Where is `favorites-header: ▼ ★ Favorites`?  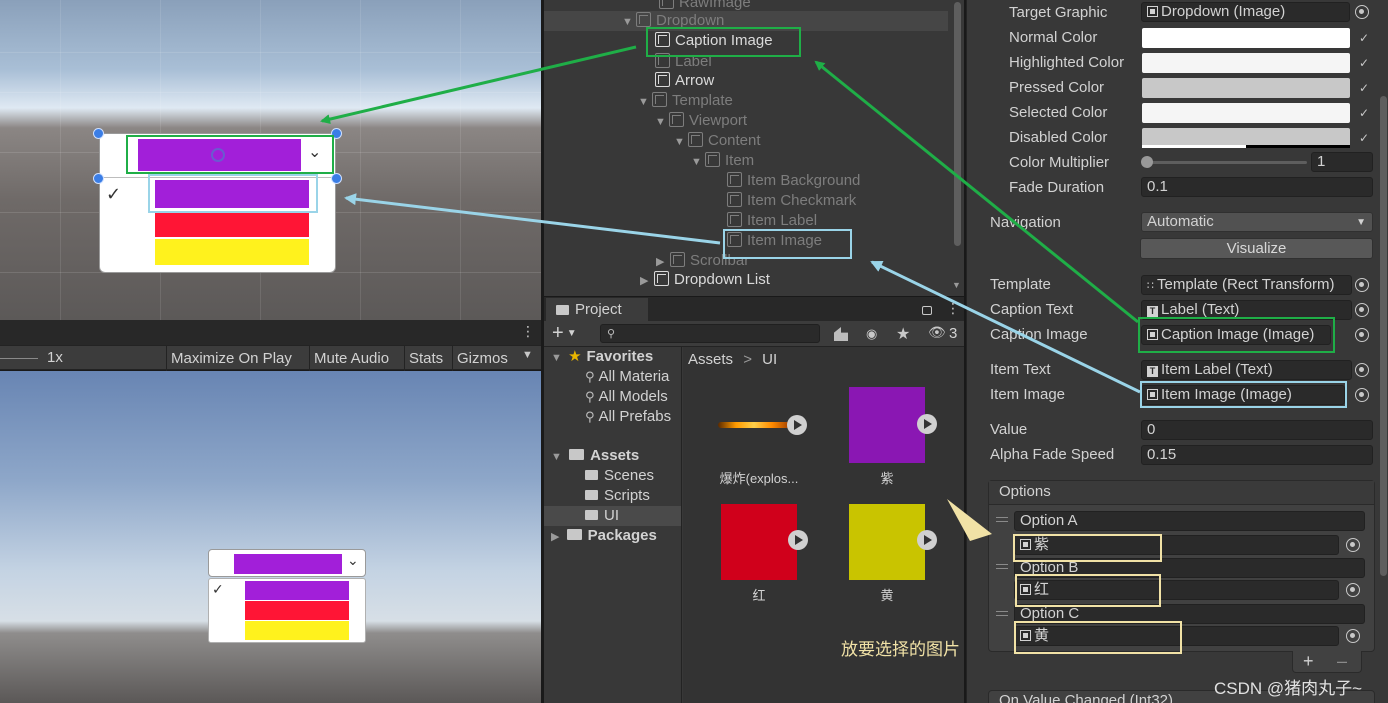 favorites-header: ▼ ★ Favorites is located at coordinates (602, 357).